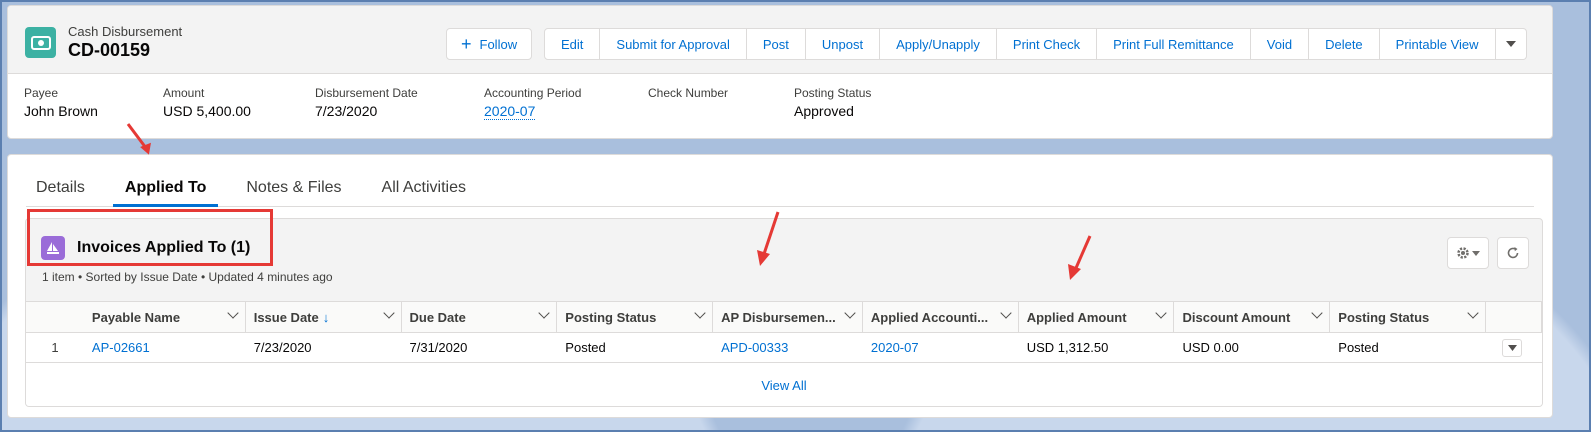 This screenshot has width=1591, height=432. Describe the element at coordinates (1514, 317) in the screenshot. I see `row-action-header` at that location.